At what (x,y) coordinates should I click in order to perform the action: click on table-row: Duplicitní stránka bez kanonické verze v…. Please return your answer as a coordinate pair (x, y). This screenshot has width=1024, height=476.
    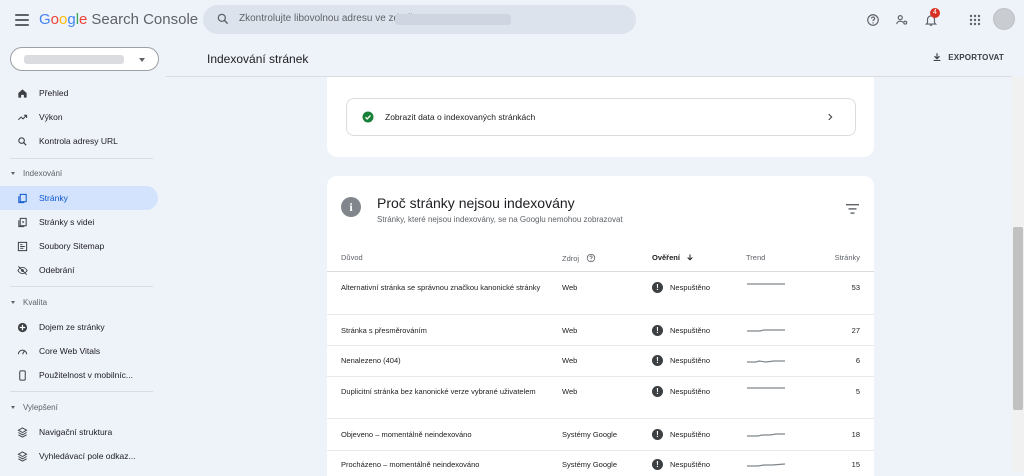
    Looking at the image, I should click on (600, 398).